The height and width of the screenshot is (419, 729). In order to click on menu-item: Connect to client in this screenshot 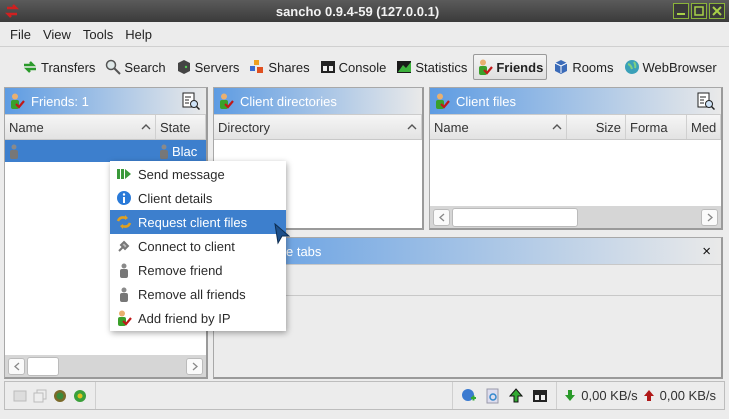, I will do `click(198, 246)`.